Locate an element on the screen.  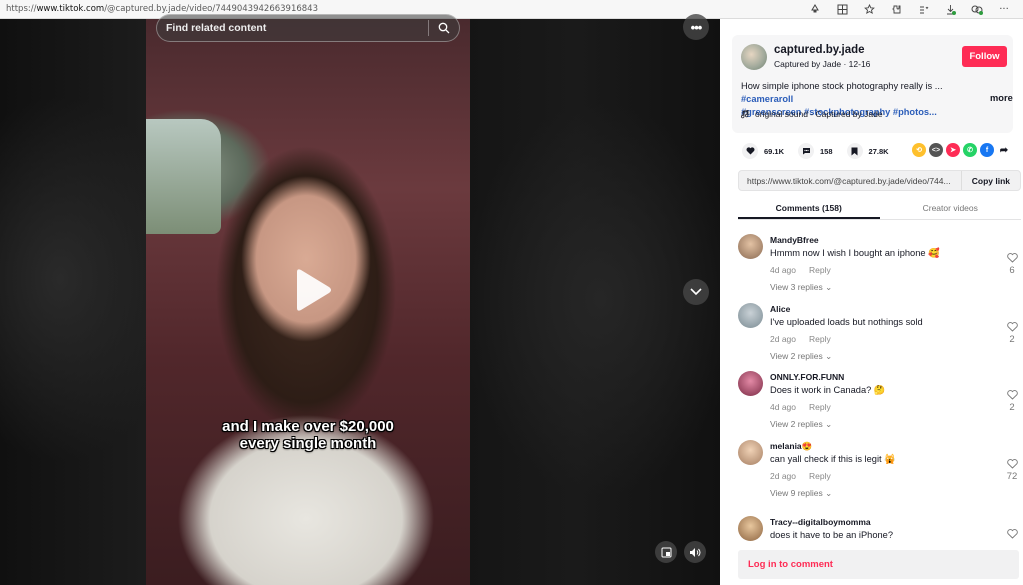
search-icon is located at coordinates (444, 28).